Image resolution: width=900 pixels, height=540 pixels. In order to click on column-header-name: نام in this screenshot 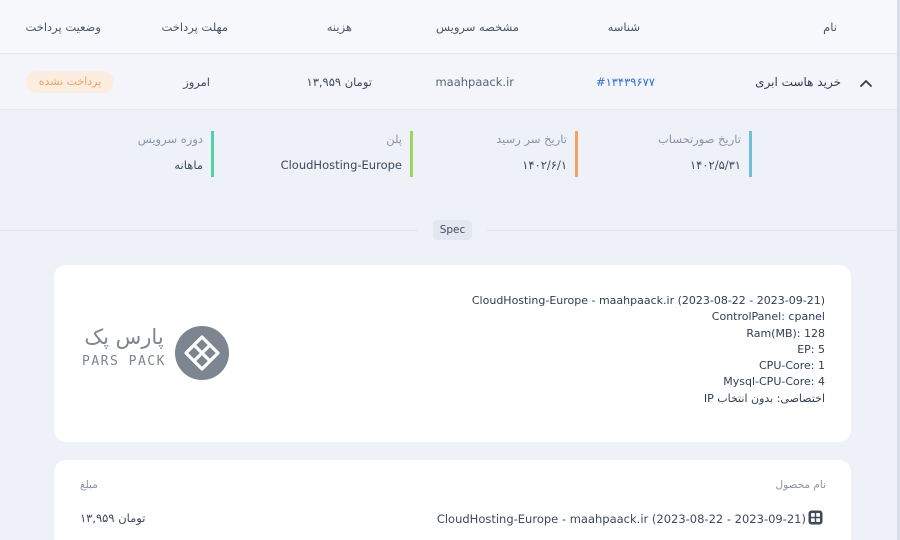, I will do `click(830, 27)`.